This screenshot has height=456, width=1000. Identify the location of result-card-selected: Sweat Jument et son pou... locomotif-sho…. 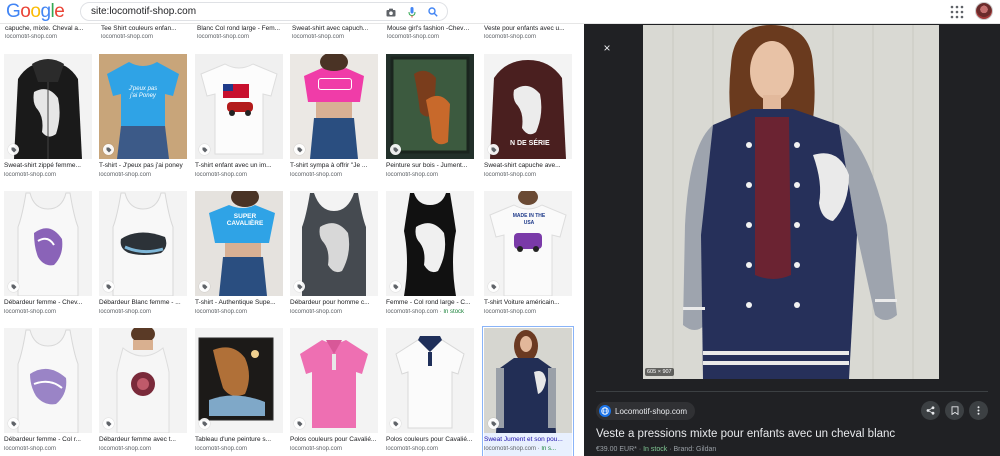
(528, 391).